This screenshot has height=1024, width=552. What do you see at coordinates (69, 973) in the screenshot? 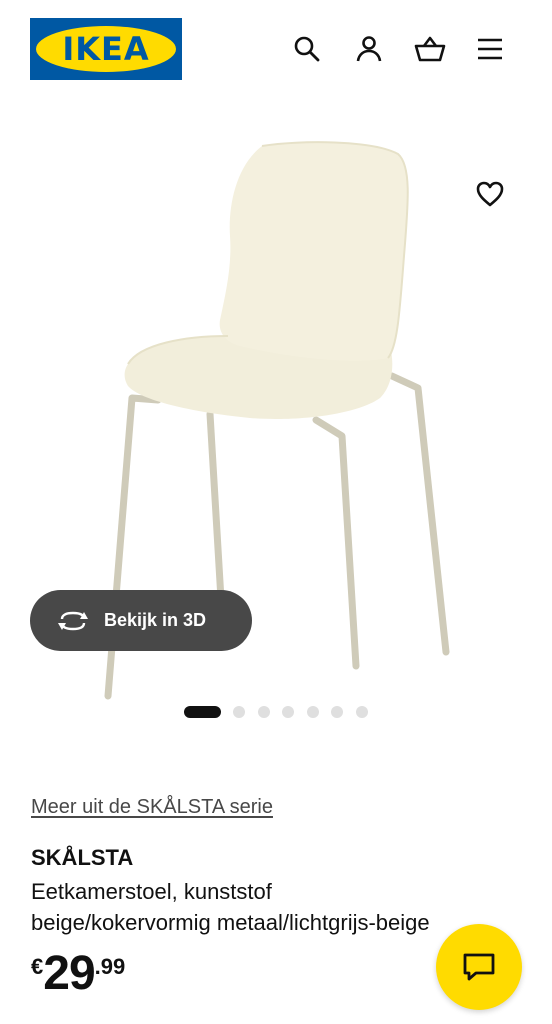
I see `price-integer: 29` at bounding box center [69, 973].